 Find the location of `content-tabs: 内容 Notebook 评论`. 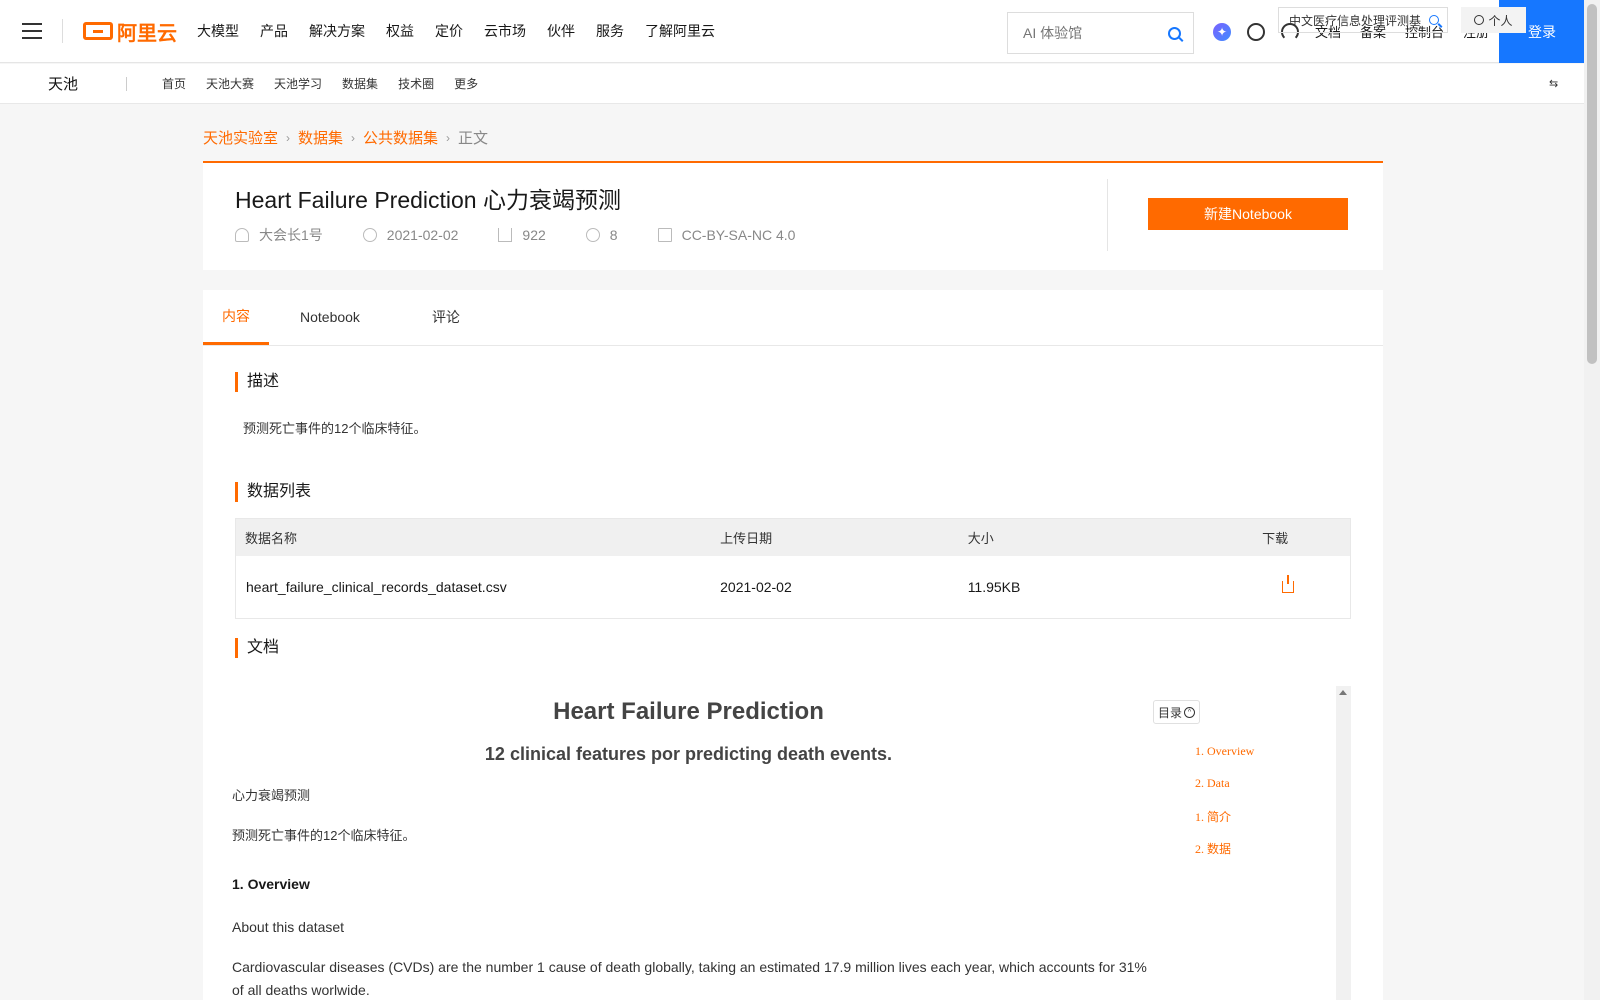

content-tabs: 内容 Notebook 评论 is located at coordinates (793, 318).